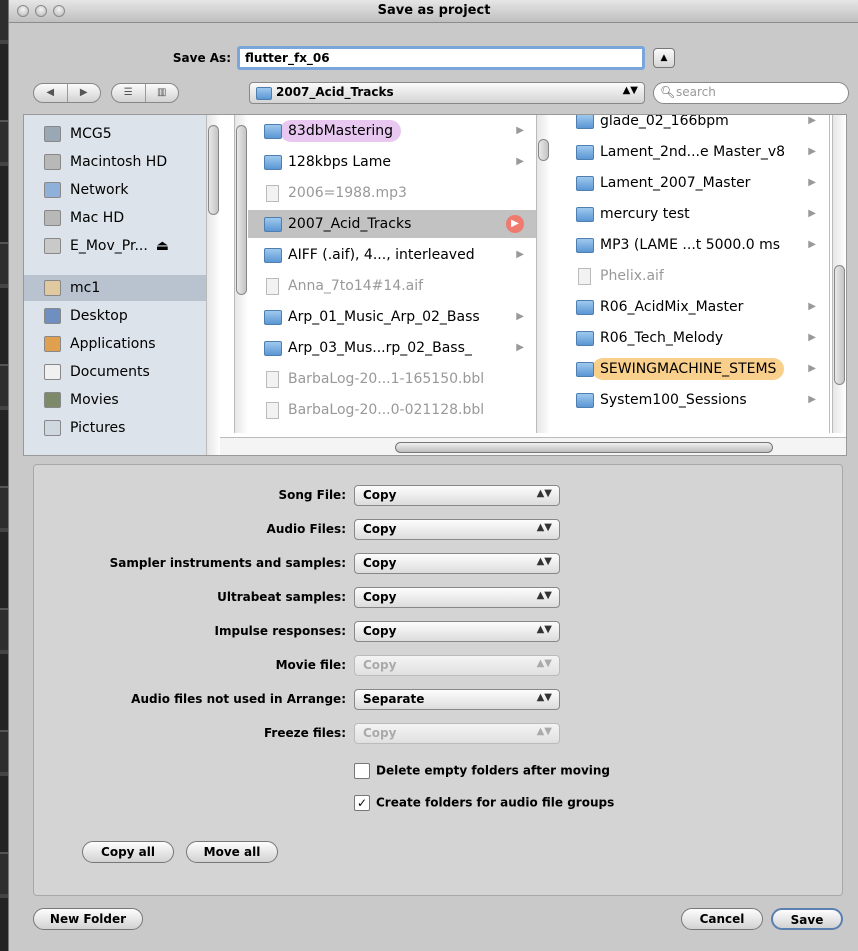  I want to click on row-label: Lament_2007_Master, so click(675, 183).